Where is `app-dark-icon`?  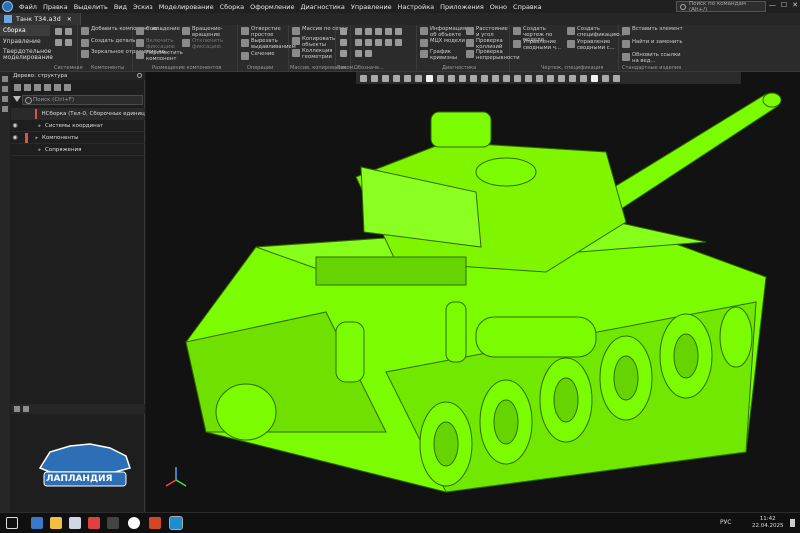
app-dark-icon is located at coordinates (113, 523).